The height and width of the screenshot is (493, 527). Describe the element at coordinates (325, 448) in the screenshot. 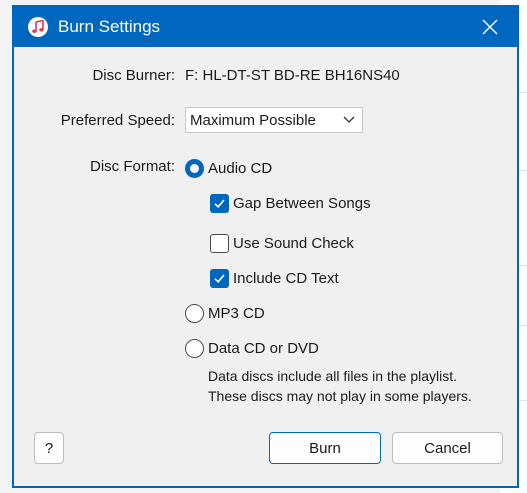

I see `burn-button: Burn` at that location.